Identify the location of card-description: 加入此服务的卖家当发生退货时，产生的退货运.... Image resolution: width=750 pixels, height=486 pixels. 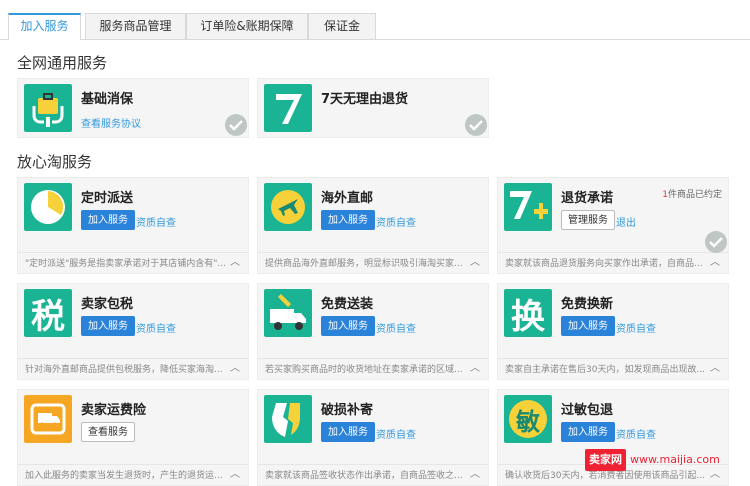
(133, 474).